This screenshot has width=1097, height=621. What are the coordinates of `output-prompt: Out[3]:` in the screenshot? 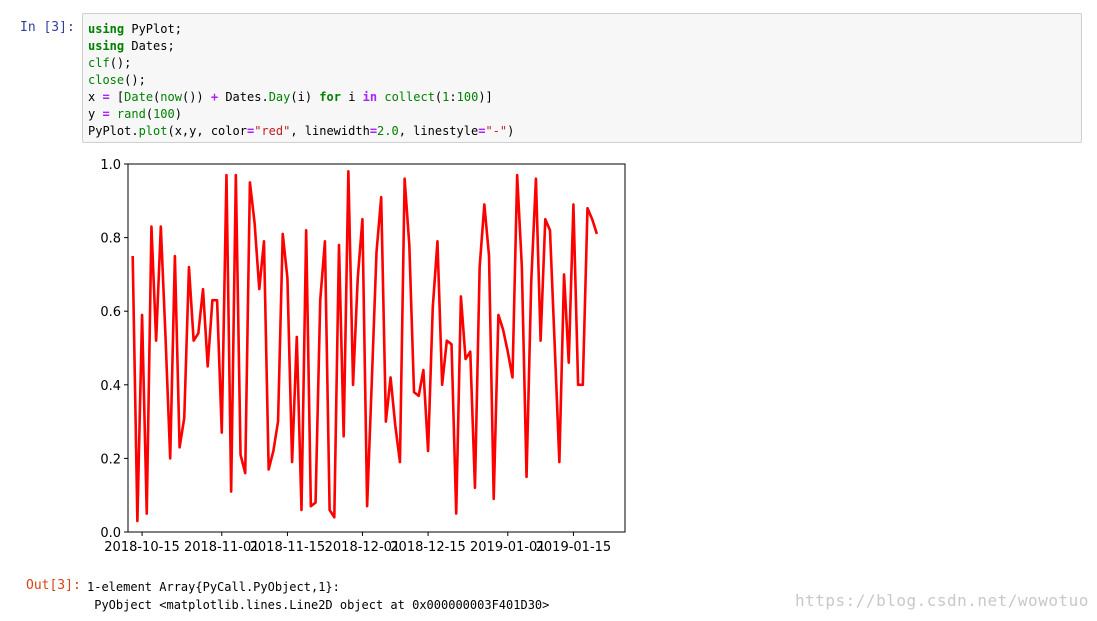 It's located at (53, 585).